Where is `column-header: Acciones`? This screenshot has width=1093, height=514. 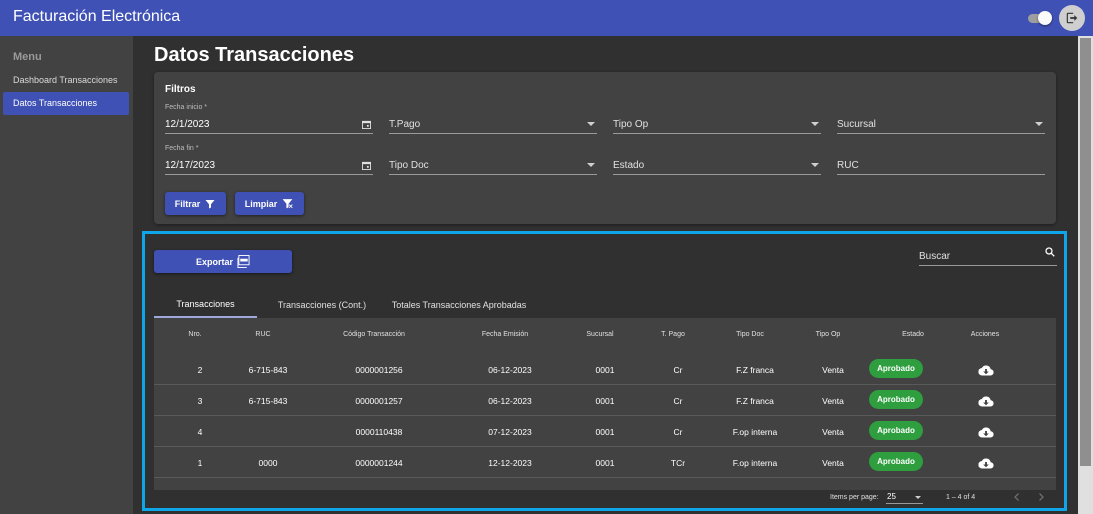 column-header: Acciones is located at coordinates (985, 334).